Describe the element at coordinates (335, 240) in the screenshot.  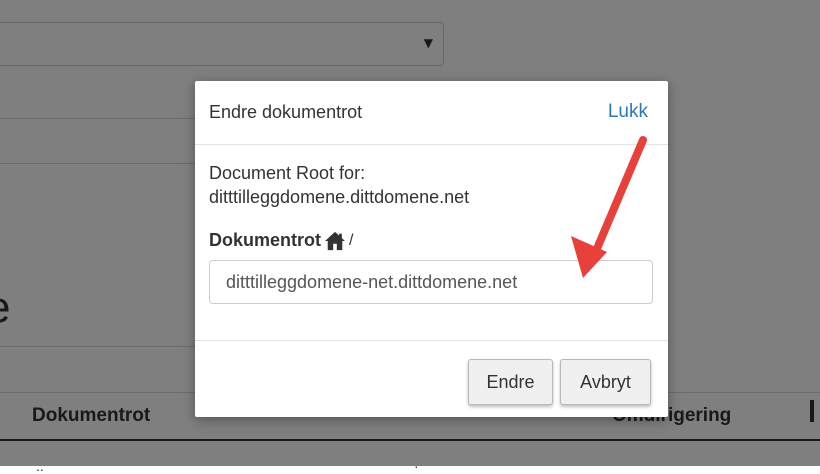
I see `home-icon` at that location.